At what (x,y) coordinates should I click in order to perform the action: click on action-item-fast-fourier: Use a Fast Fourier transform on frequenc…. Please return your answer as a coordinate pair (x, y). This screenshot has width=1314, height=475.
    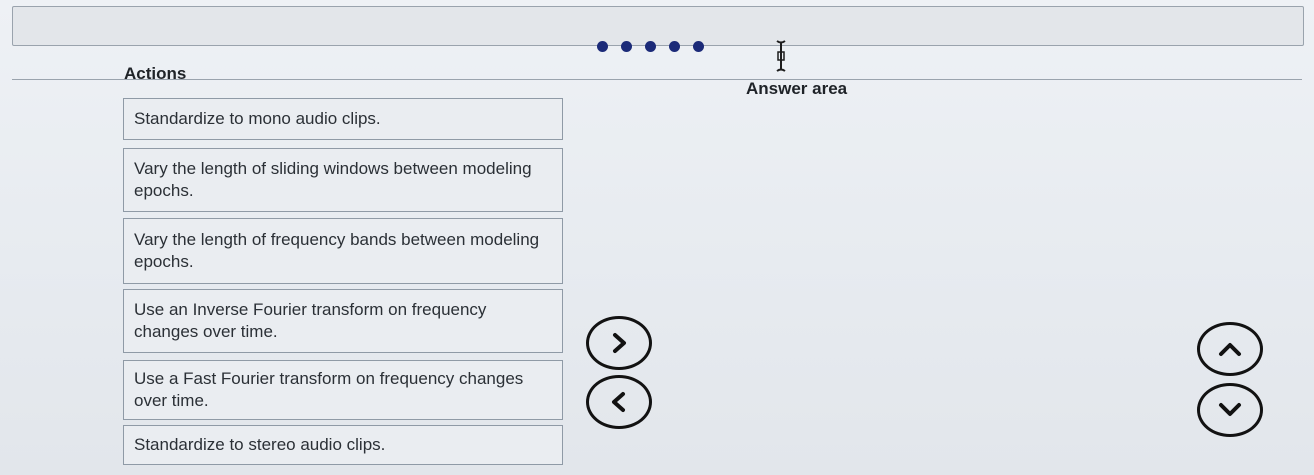
    Looking at the image, I should click on (343, 390).